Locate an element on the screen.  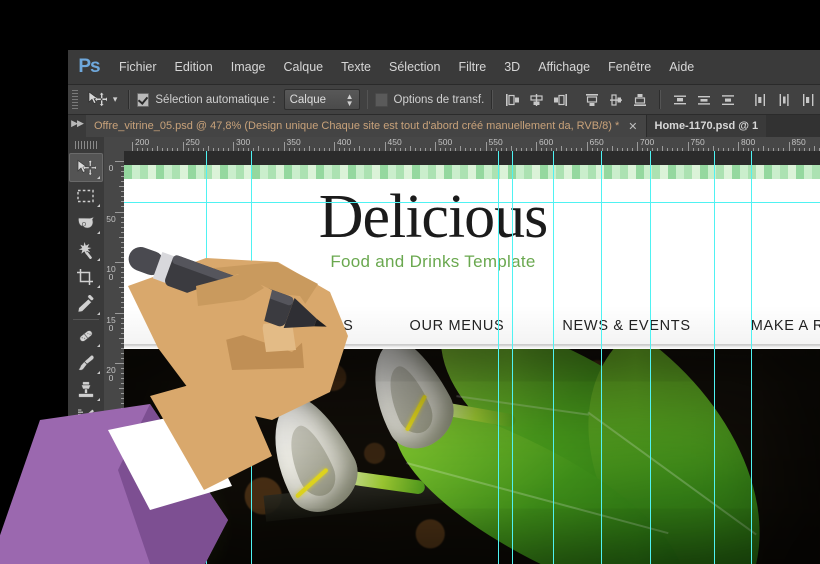
ruler-label: 0 is located at coordinates (111, 168).